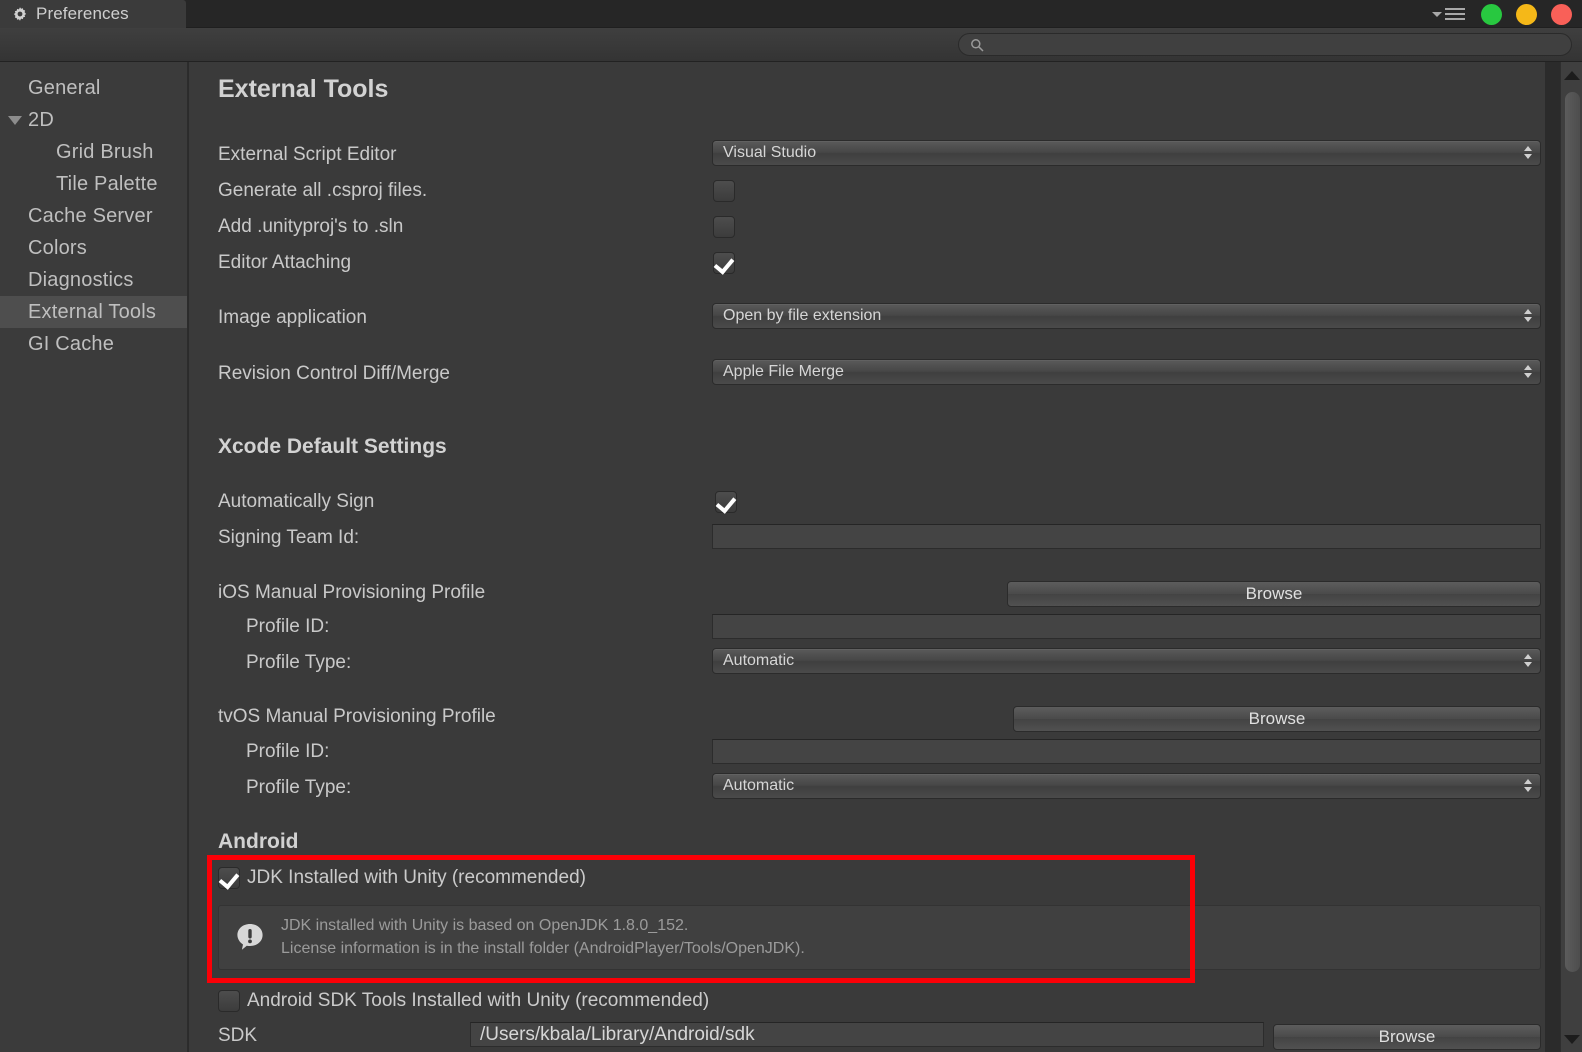 This screenshot has width=1582, height=1052. Describe the element at coordinates (1126, 661) in the screenshot. I see `ios-profile-type-dropdown: Automatic` at that location.